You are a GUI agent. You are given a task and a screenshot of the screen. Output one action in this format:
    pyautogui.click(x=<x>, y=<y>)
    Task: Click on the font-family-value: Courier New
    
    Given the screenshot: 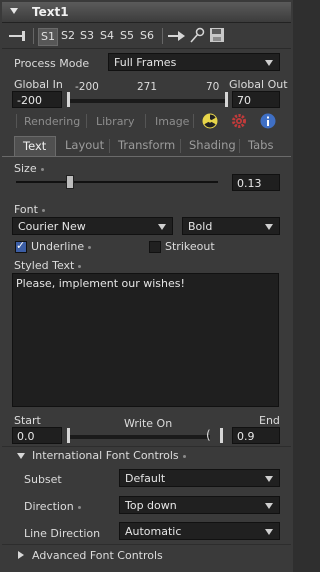 What is the action you would take?
    pyautogui.click(x=52, y=226)
    